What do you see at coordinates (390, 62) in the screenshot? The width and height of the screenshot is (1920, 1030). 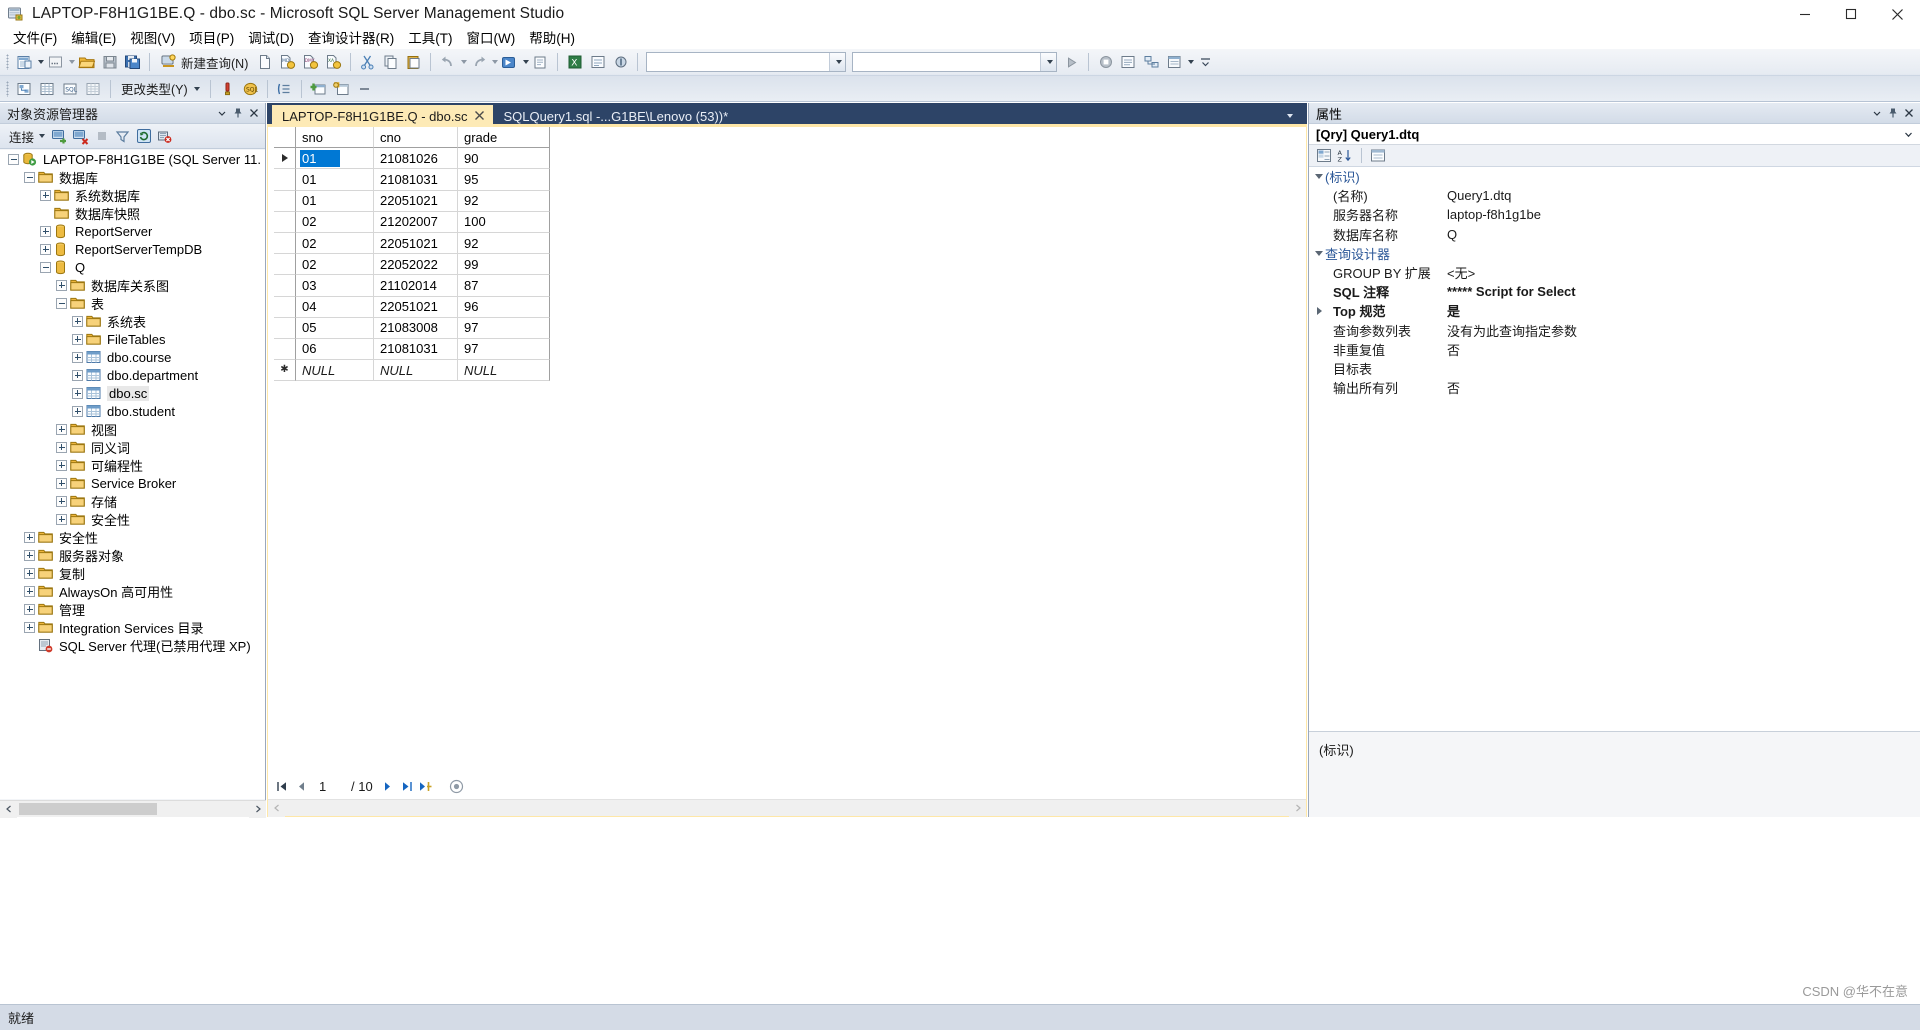 I see `copy-icon` at bounding box center [390, 62].